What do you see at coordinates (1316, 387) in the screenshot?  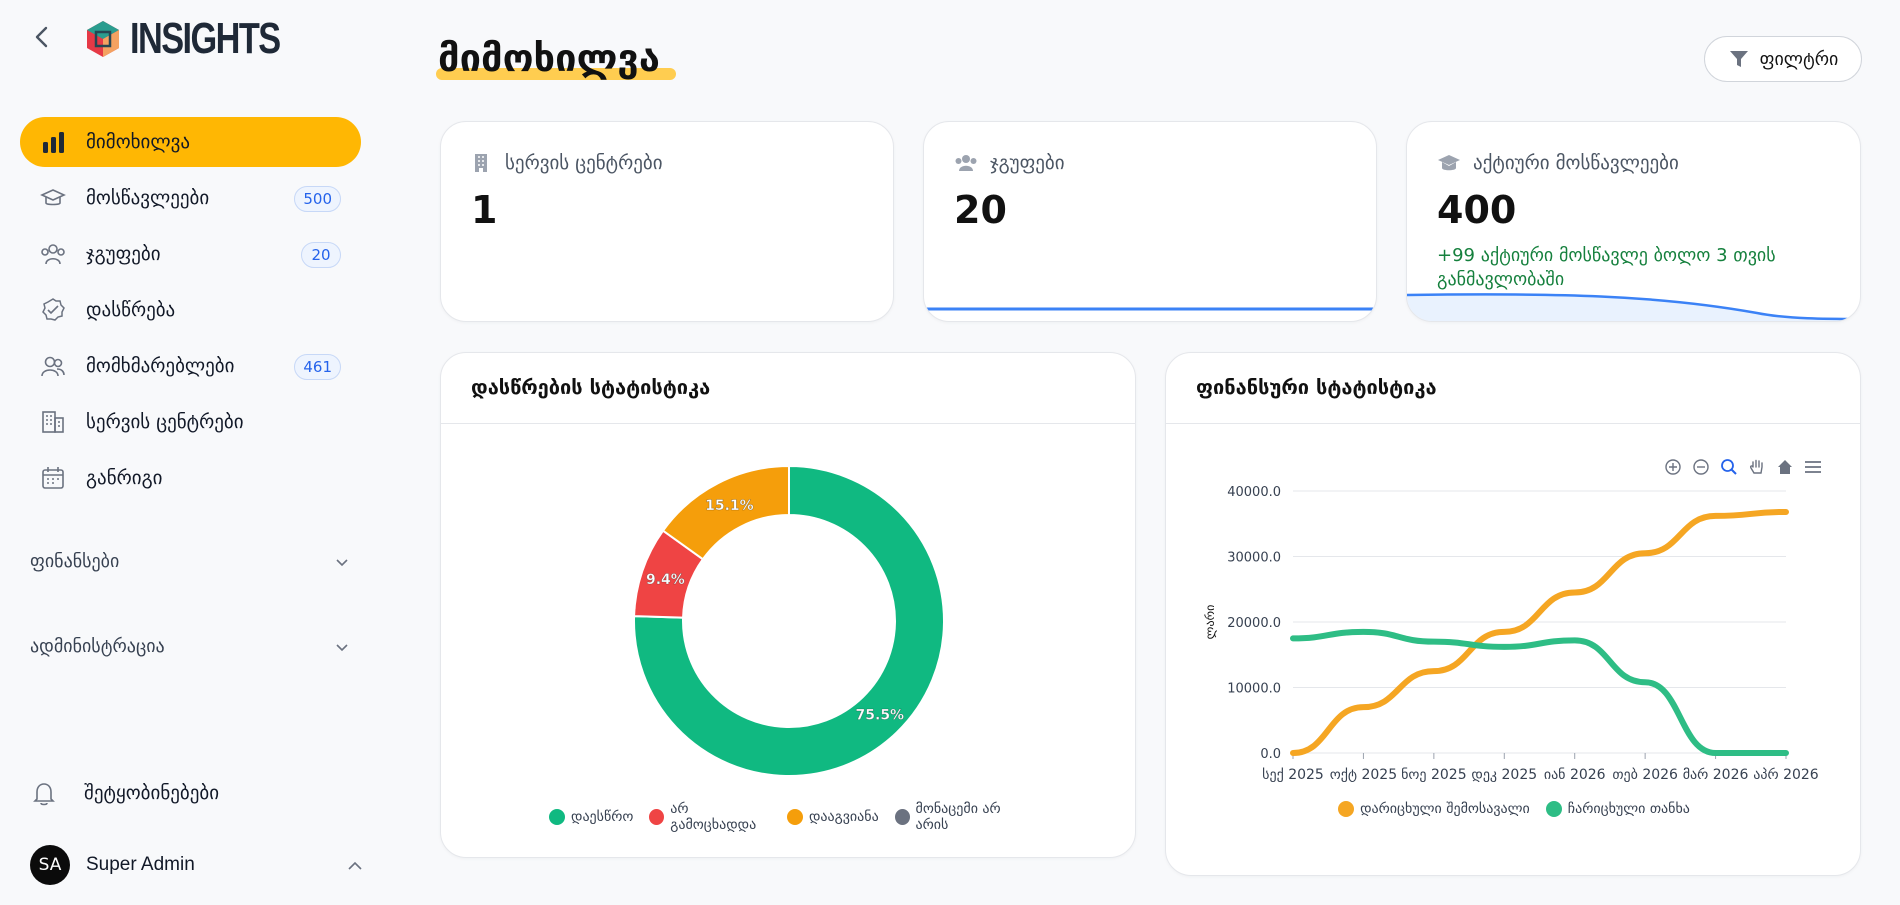 I see `panel-title: ფინანსური სტატისტიკა` at bounding box center [1316, 387].